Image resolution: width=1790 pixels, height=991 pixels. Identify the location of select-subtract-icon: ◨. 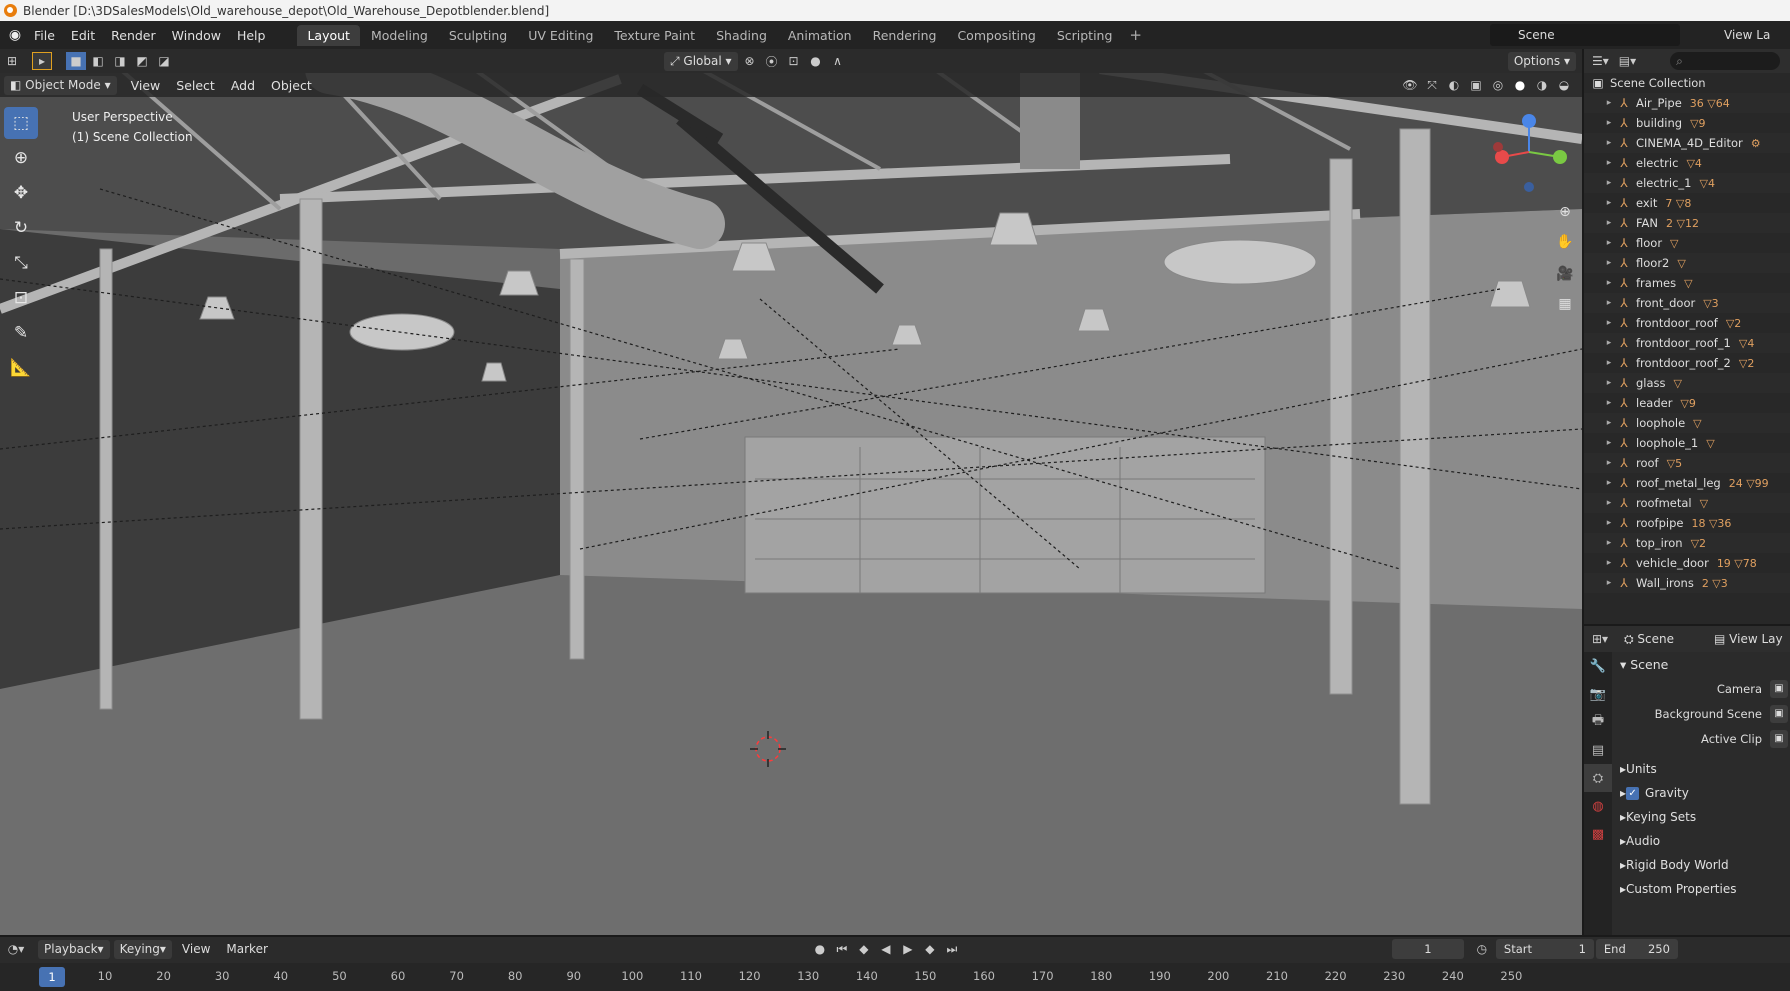
(120, 61).